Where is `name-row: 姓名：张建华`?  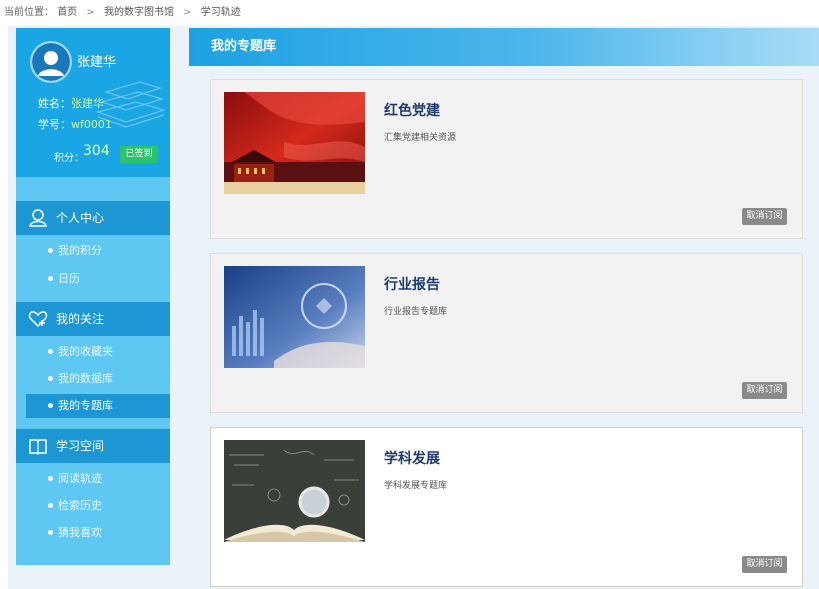
name-row: 姓名：张建华 is located at coordinates (71, 103).